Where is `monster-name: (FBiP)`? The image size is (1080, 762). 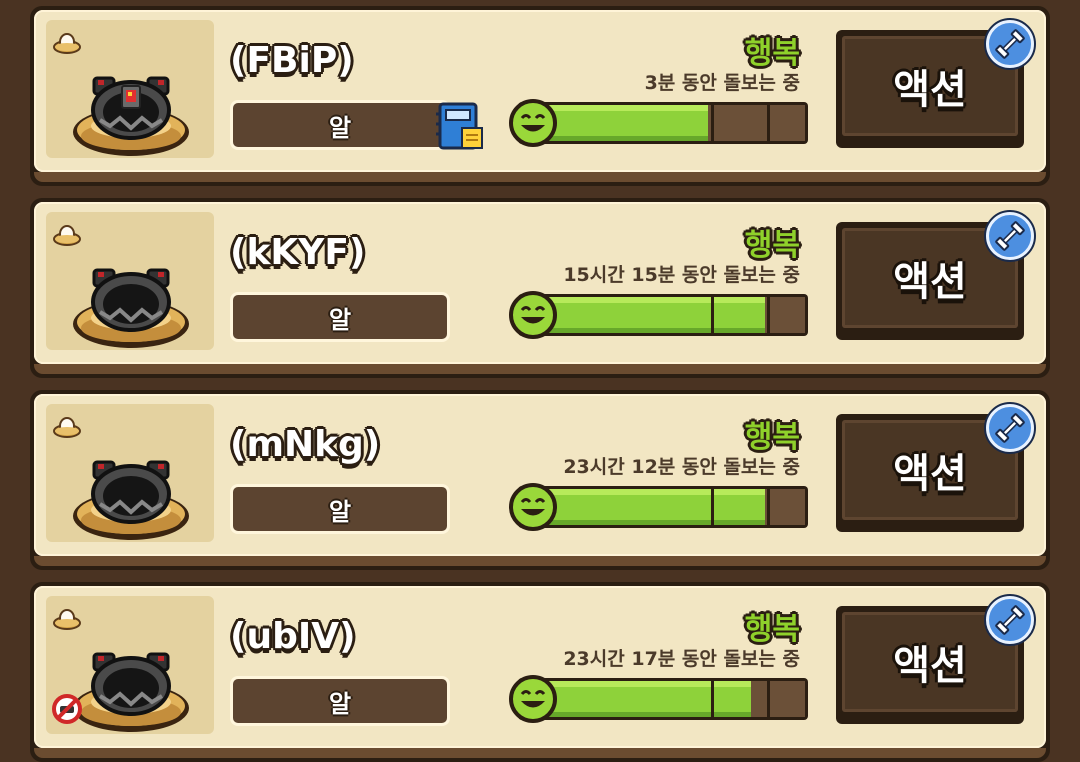
monster-name: (FBiP) is located at coordinates (292, 60).